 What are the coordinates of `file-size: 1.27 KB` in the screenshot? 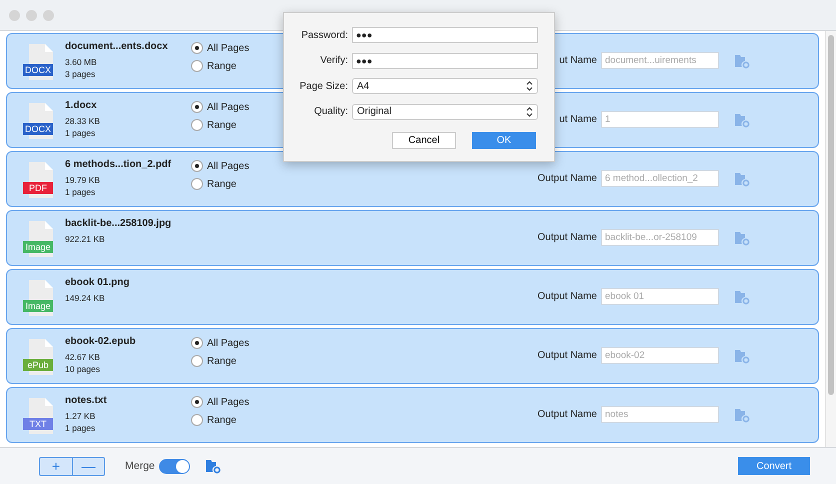 It's located at (80, 416).